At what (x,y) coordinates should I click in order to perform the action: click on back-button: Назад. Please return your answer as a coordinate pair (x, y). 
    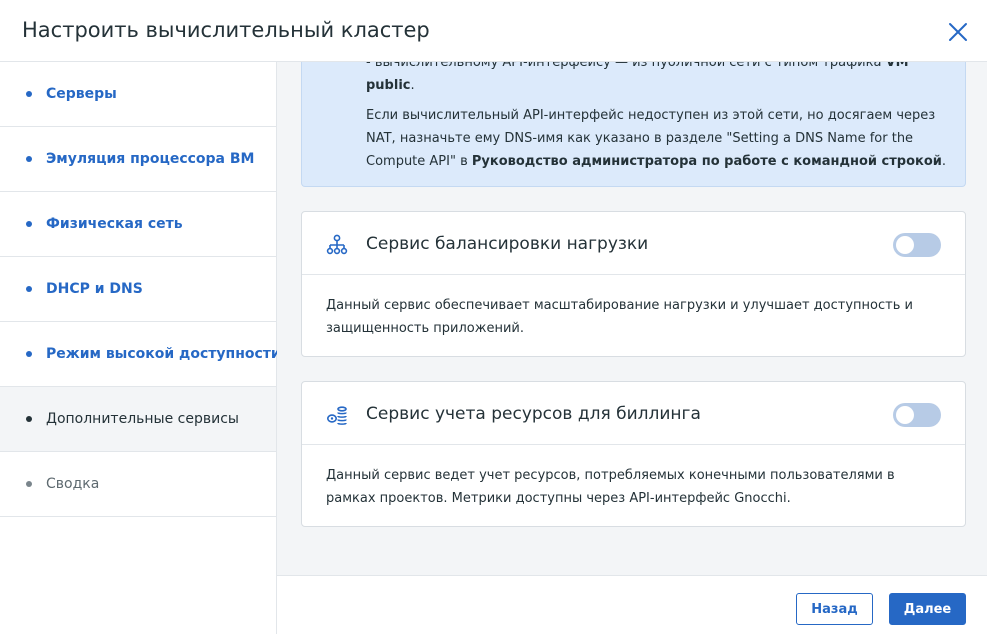
    Looking at the image, I should click on (834, 609).